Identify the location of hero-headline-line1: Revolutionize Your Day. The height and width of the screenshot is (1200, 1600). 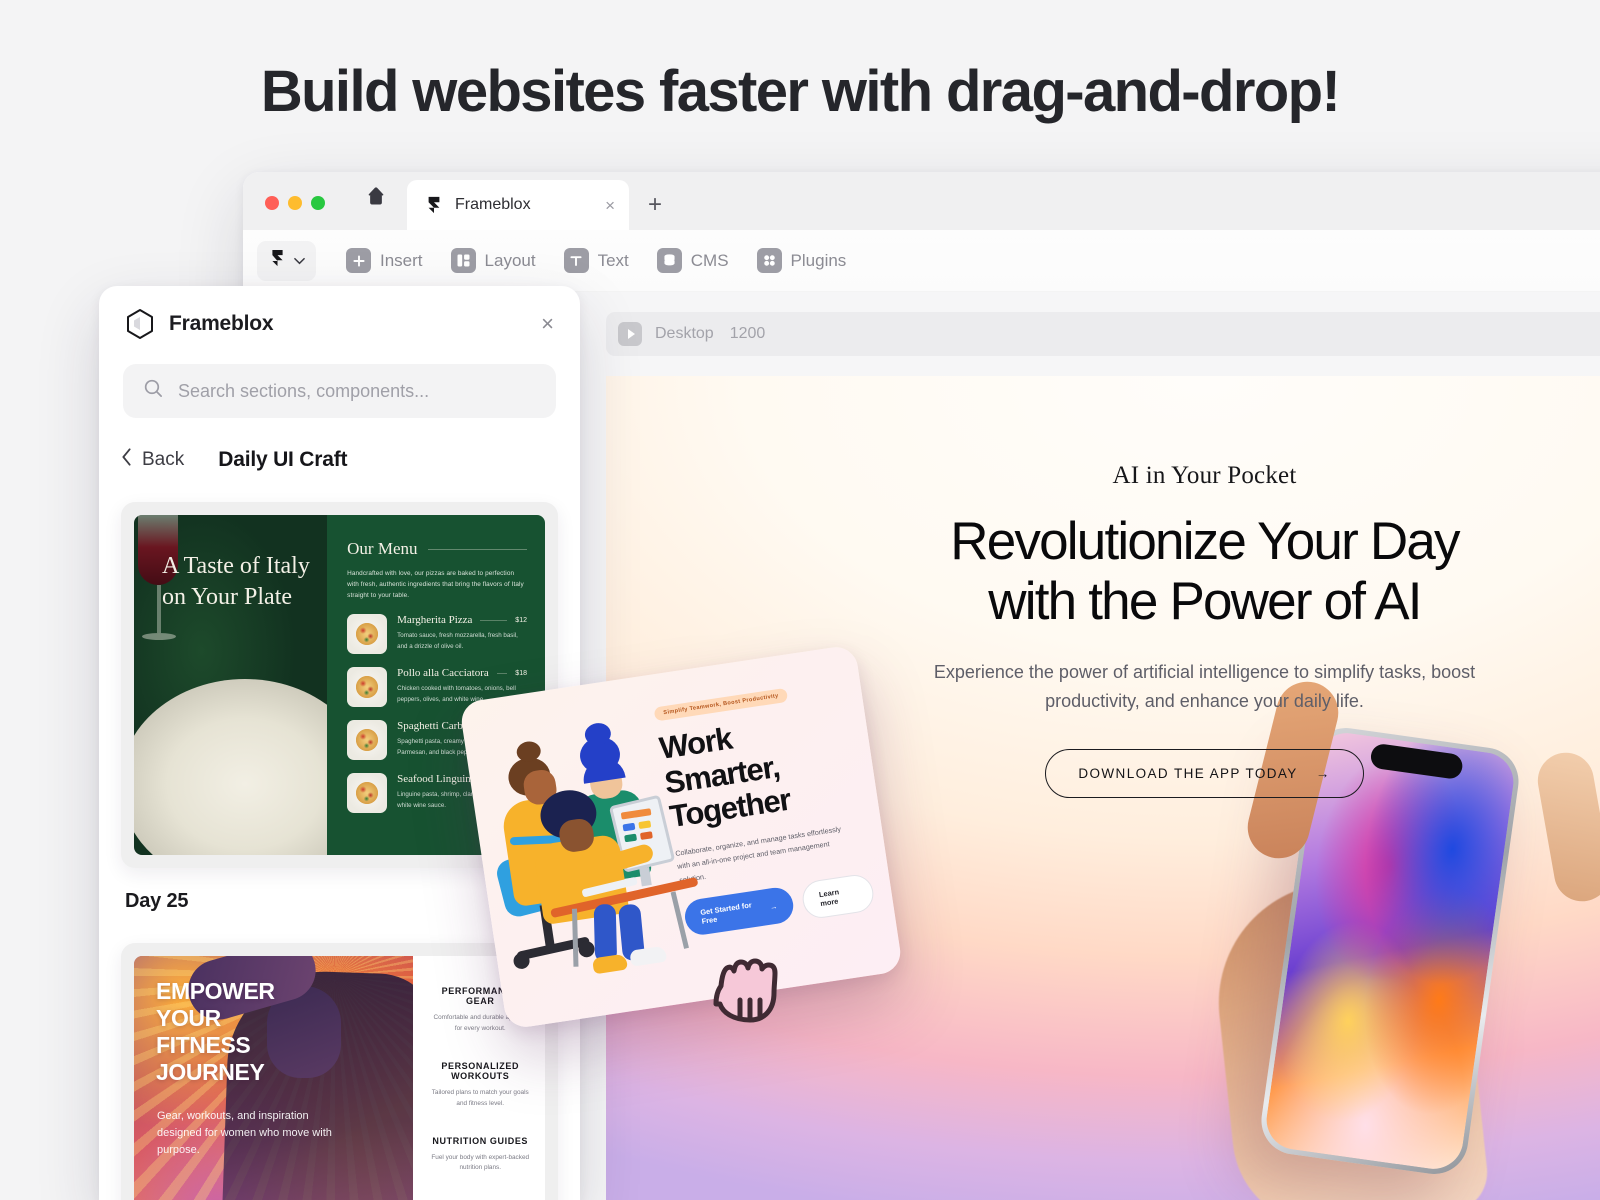
(1205, 541).